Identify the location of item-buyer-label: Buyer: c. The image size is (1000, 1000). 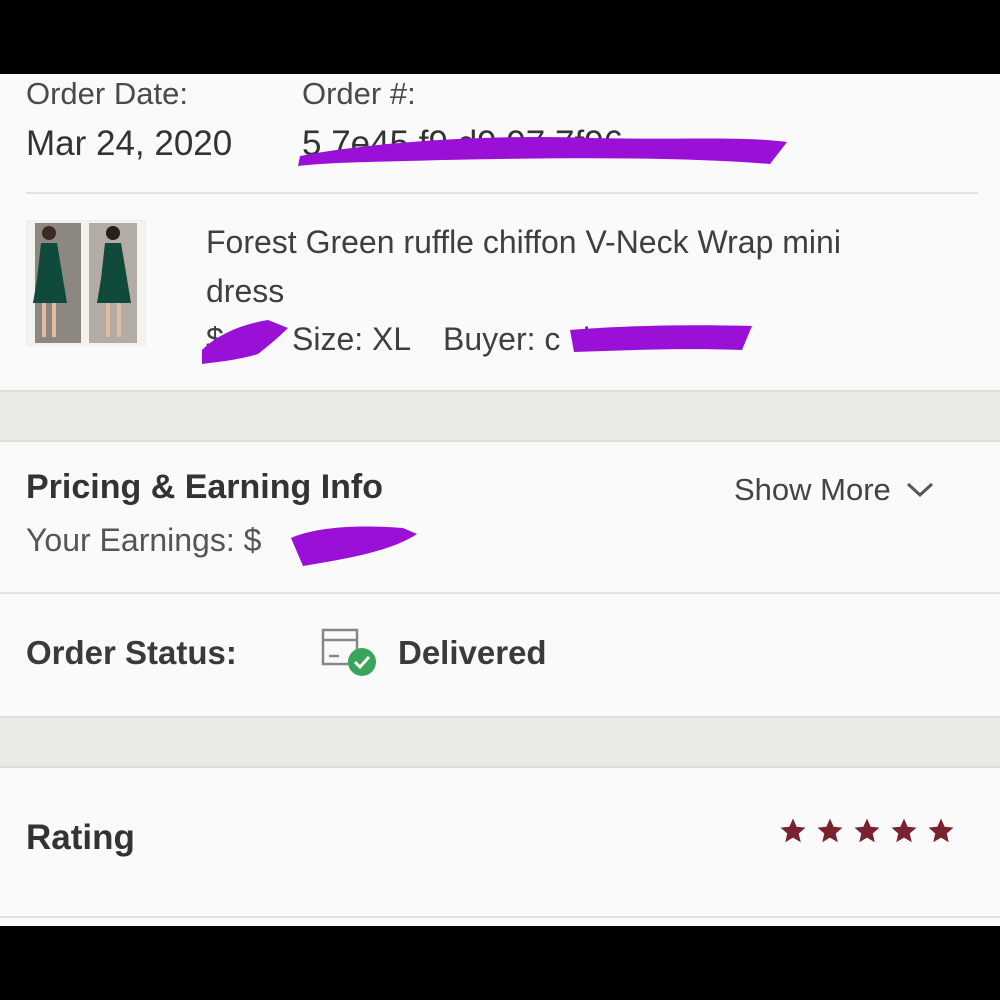
(502, 339).